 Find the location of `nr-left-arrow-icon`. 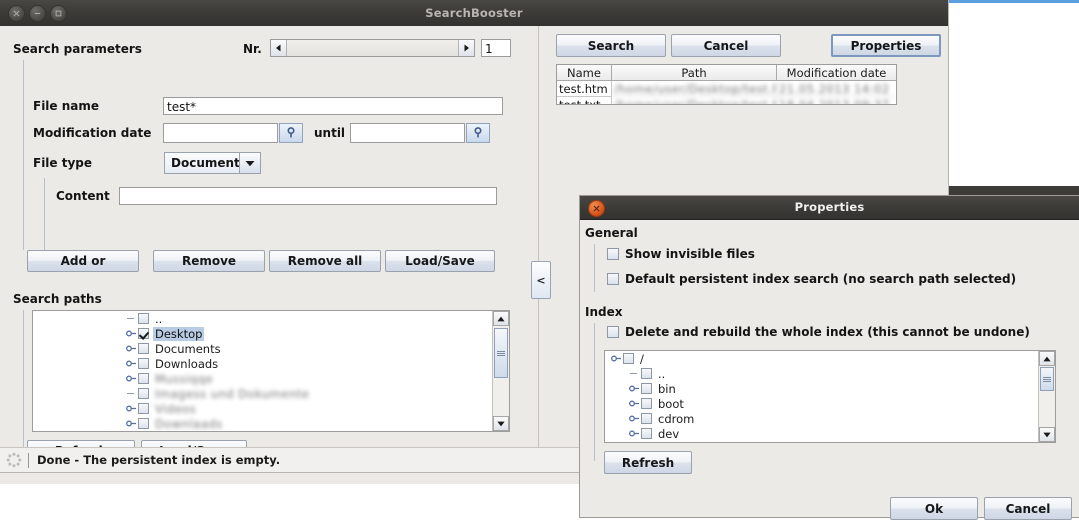

nr-left-arrow-icon is located at coordinates (278, 48).